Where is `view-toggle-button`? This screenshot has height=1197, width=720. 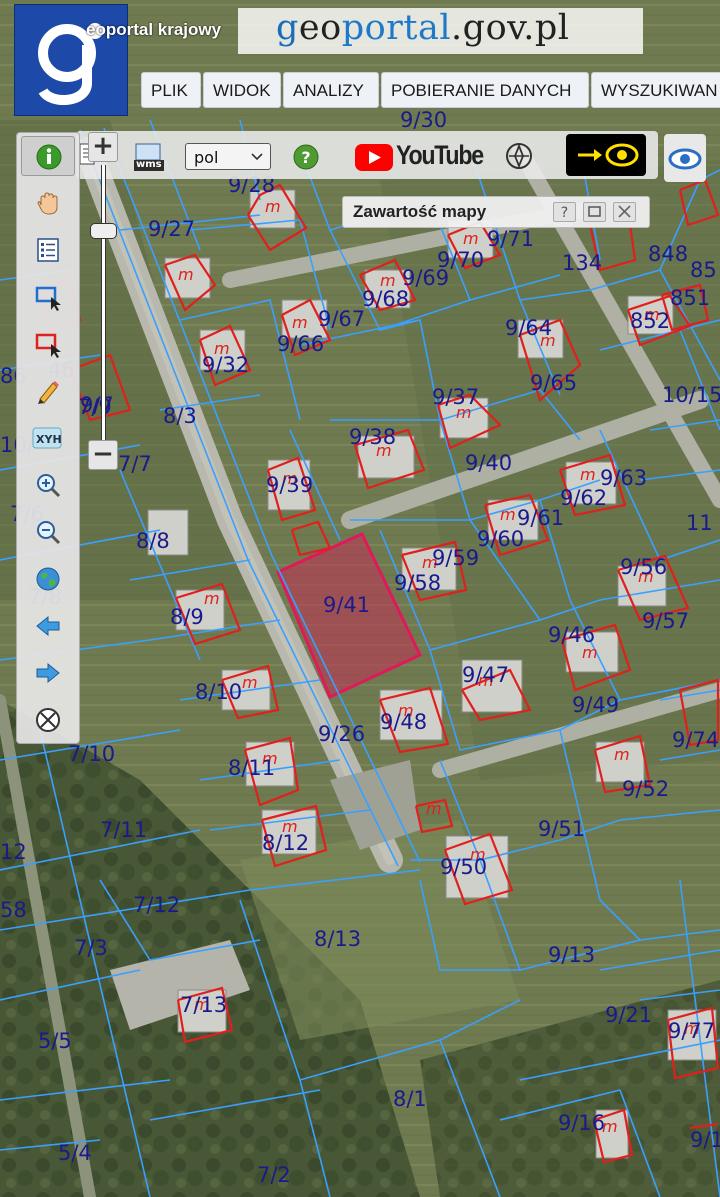 view-toggle-button is located at coordinates (685, 158).